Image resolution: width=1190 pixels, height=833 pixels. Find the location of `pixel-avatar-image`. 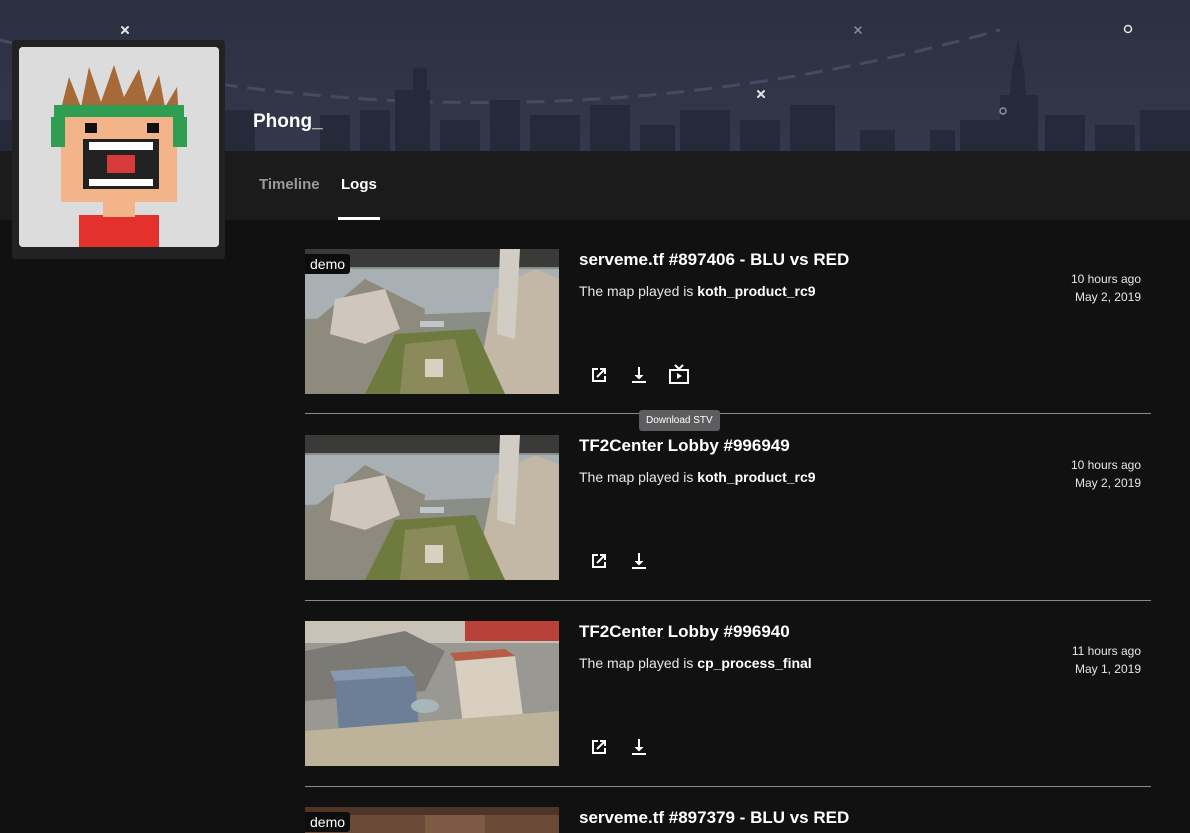

pixel-avatar-image is located at coordinates (119, 147).